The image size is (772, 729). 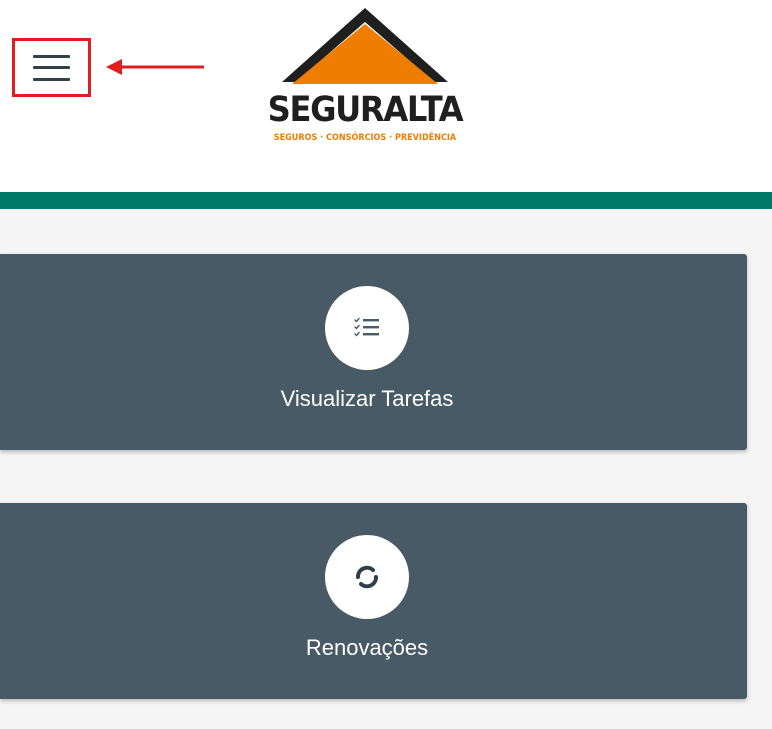 I want to click on annotation-arrow-icon, so click(x=155, y=67).